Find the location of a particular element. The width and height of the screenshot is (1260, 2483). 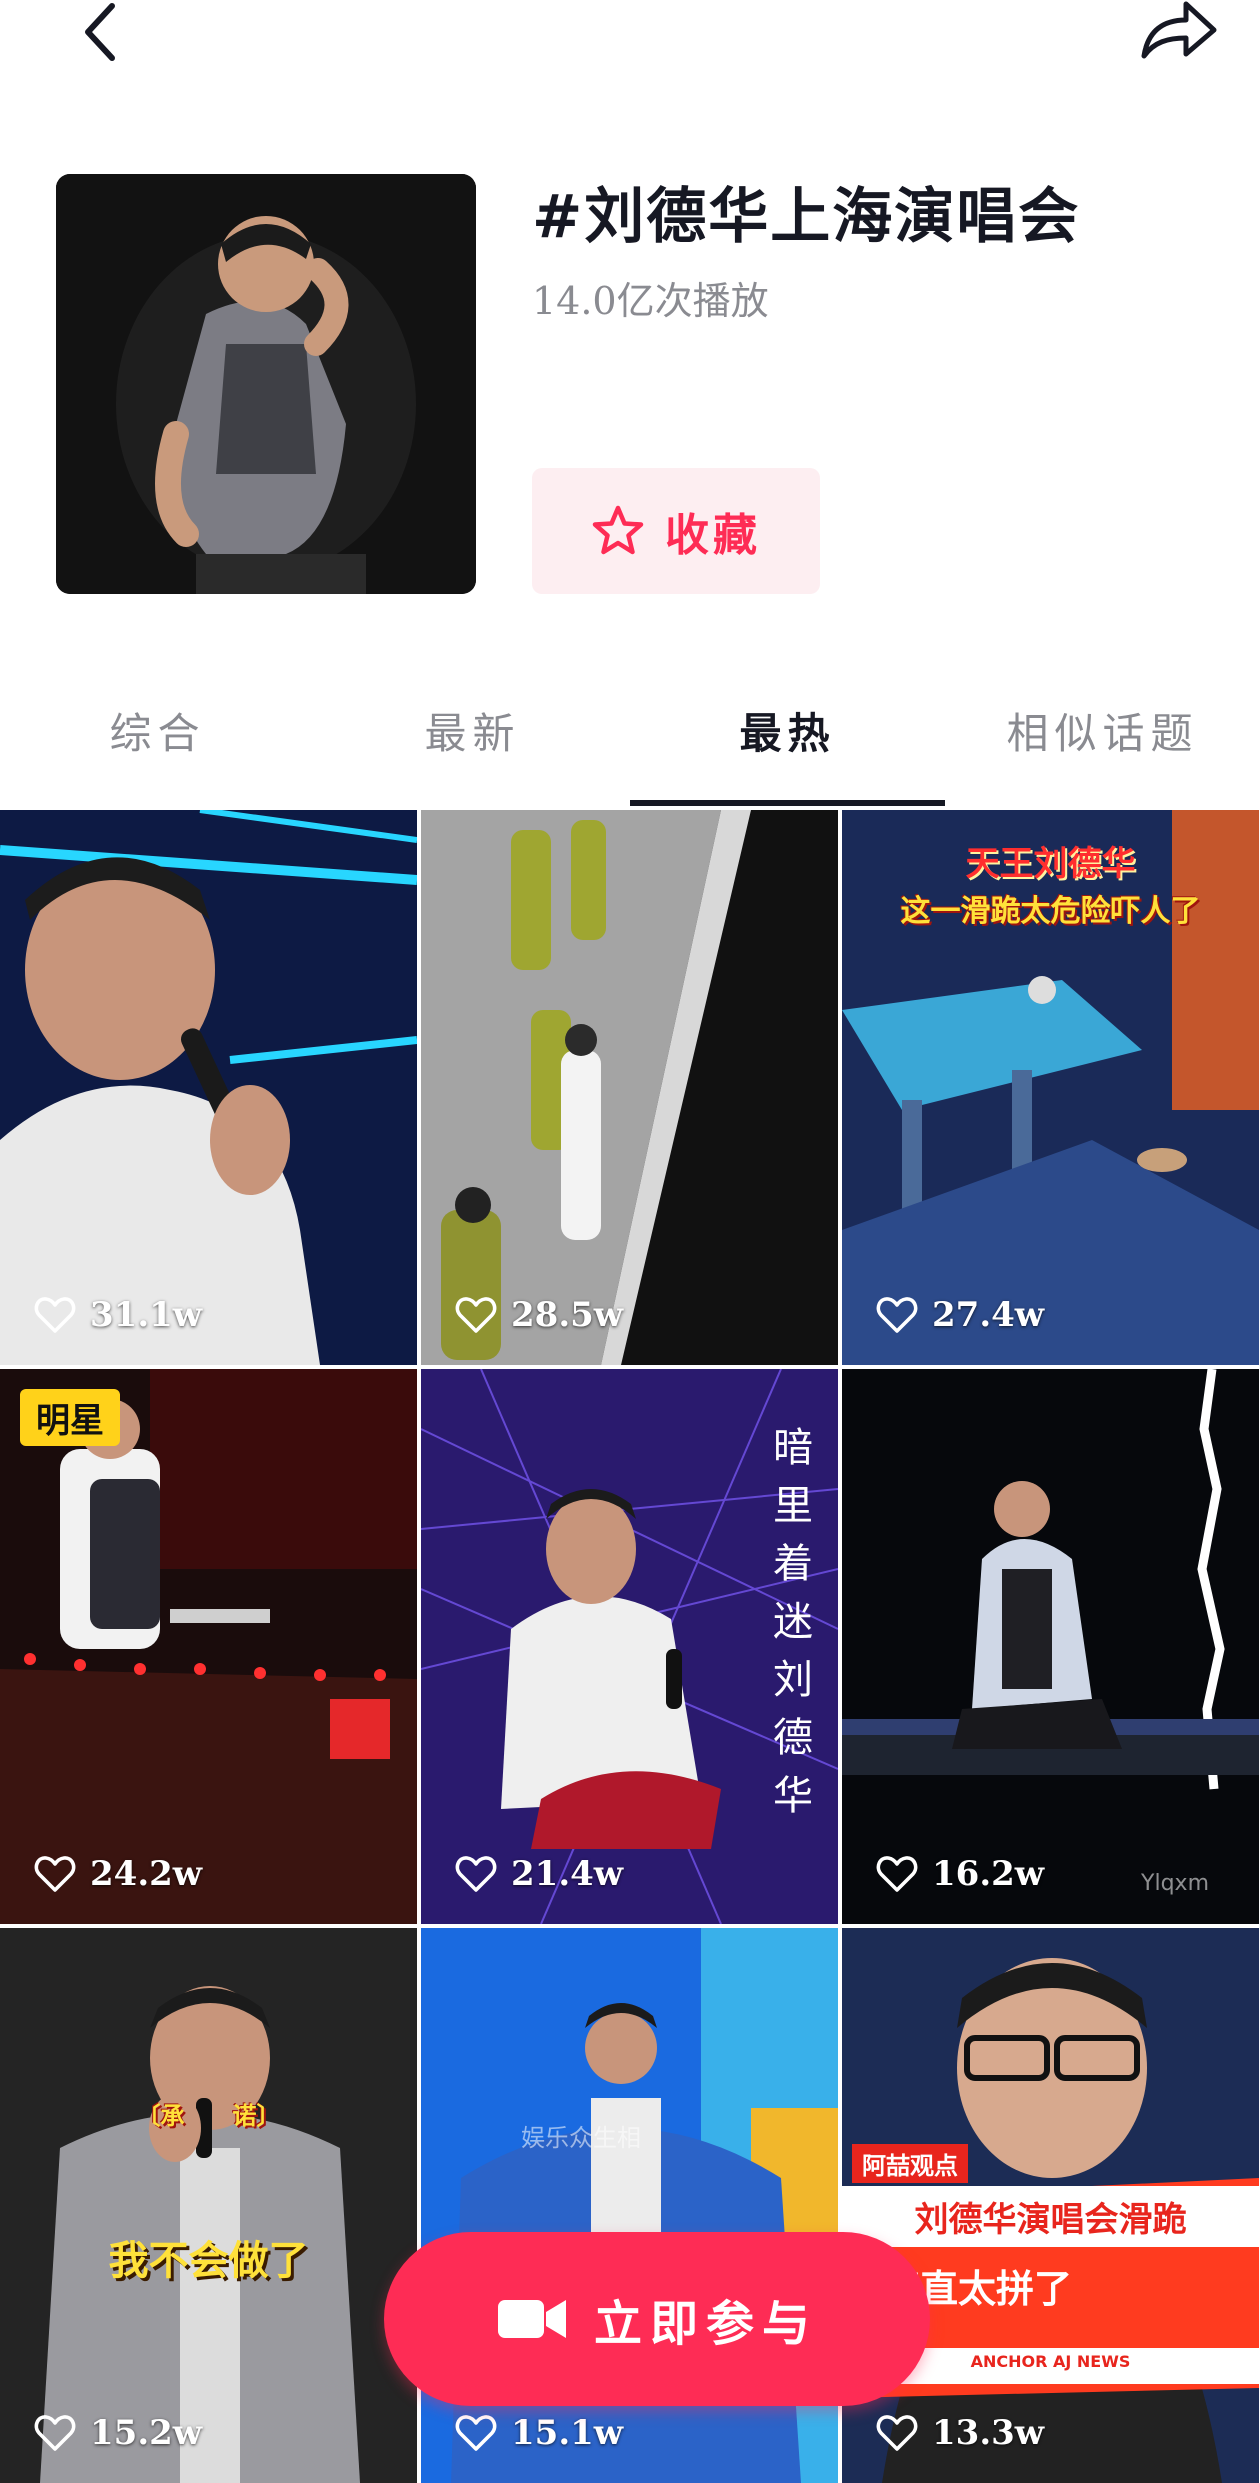

video-card: 31.1w is located at coordinates (208, 1087).